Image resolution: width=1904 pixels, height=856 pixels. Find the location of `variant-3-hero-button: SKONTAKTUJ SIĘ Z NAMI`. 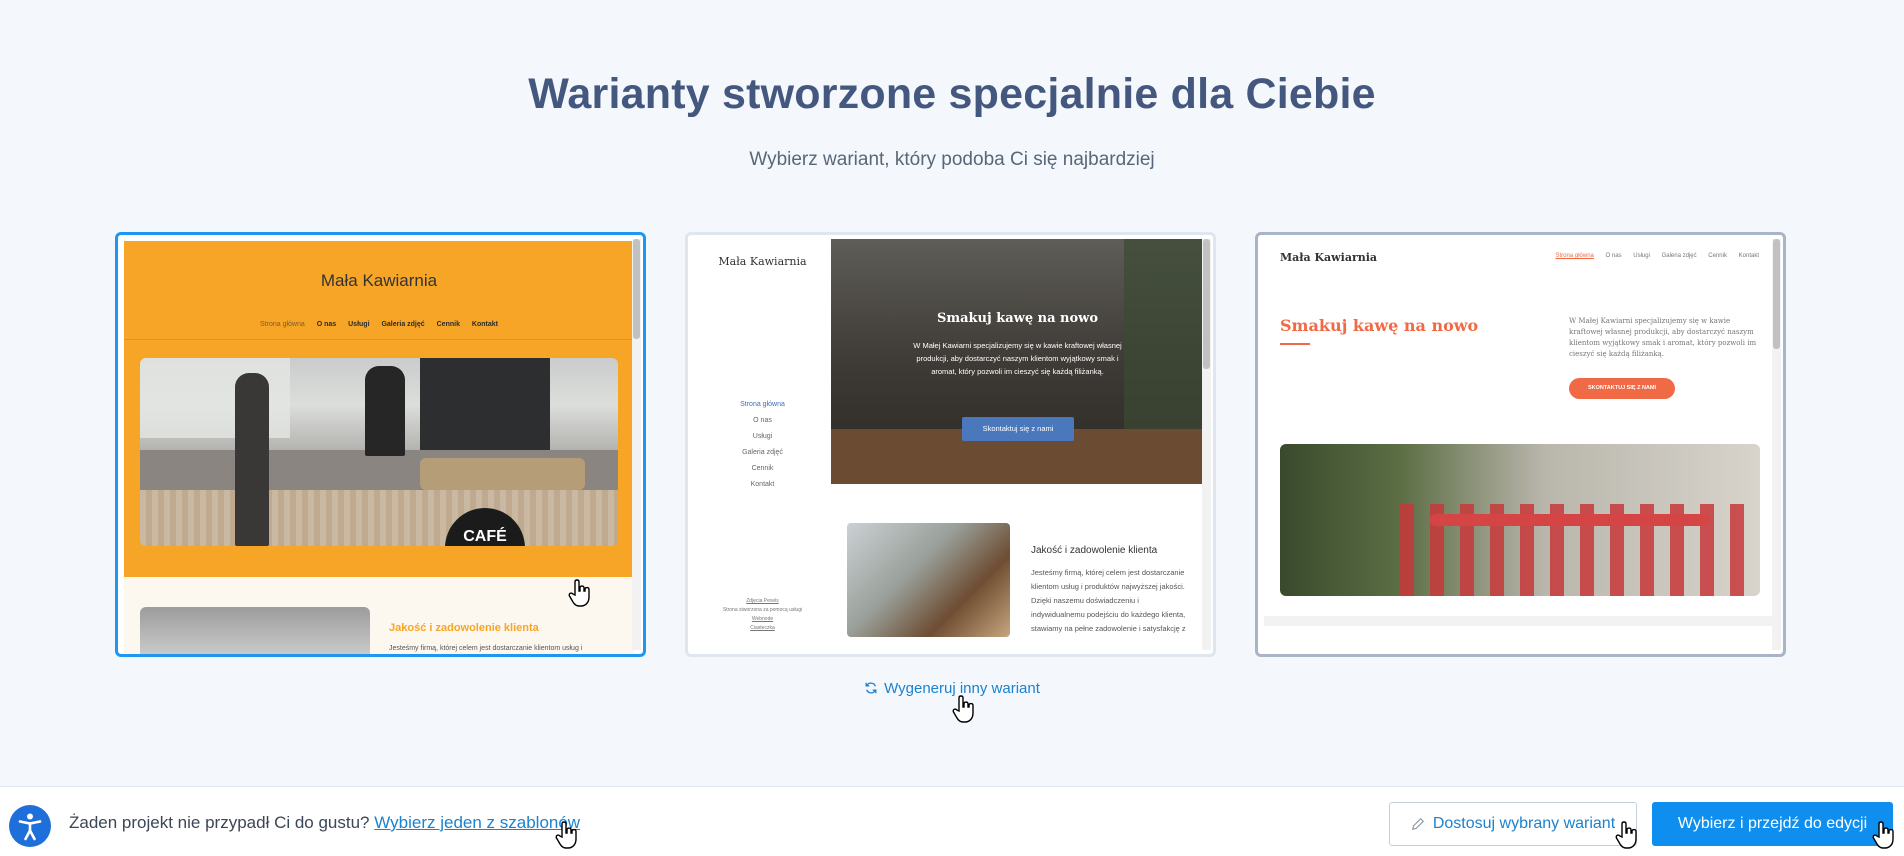

variant-3-hero-button: SKONTAKTUJ SIĘ Z NAMI is located at coordinates (1622, 388).